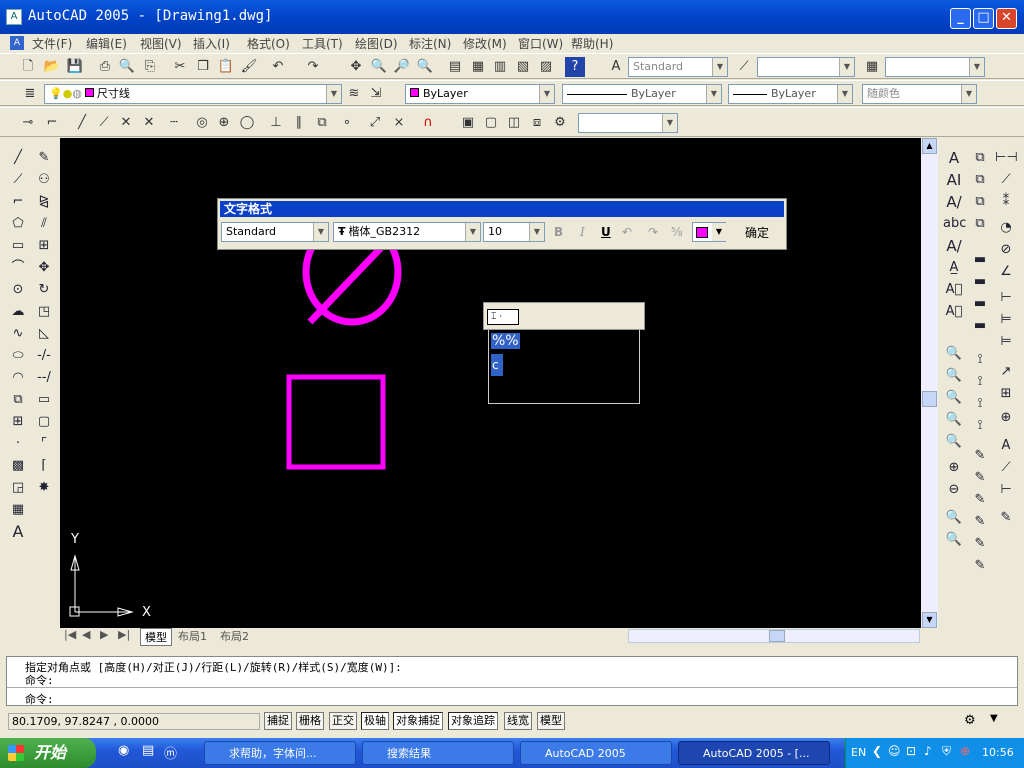 This screenshot has width=1024, height=768. Describe the element at coordinates (954, 290) in the screenshot. I see `justify-text-icon: A⃞` at that location.